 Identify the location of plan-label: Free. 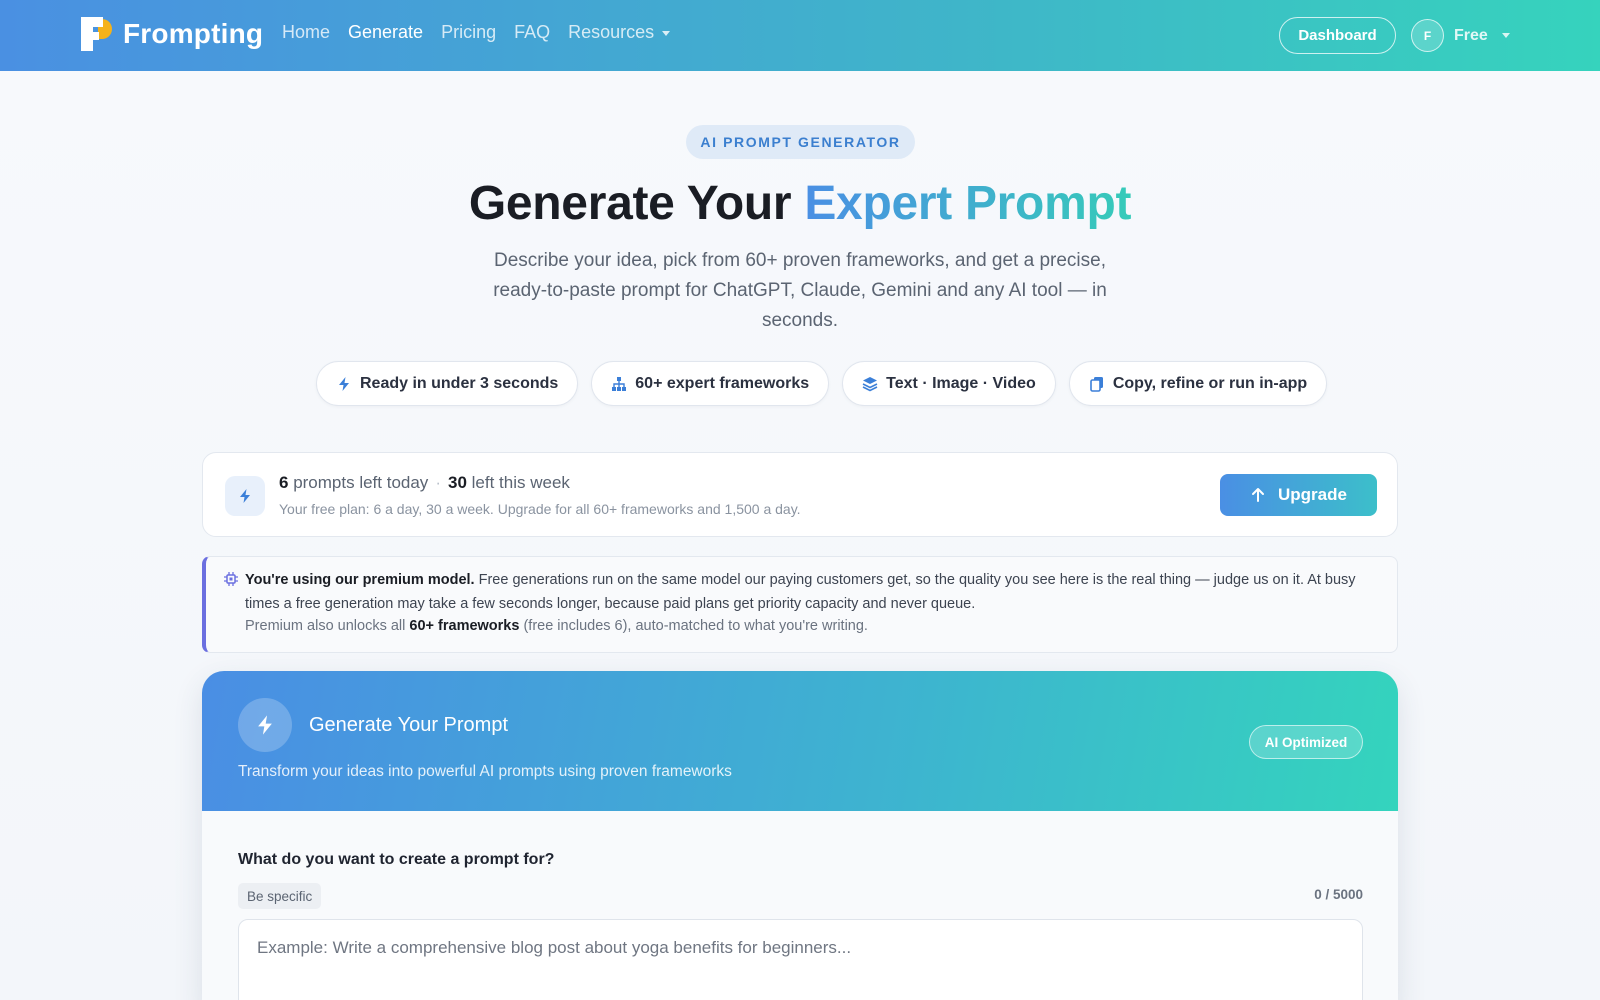
(1471, 35).